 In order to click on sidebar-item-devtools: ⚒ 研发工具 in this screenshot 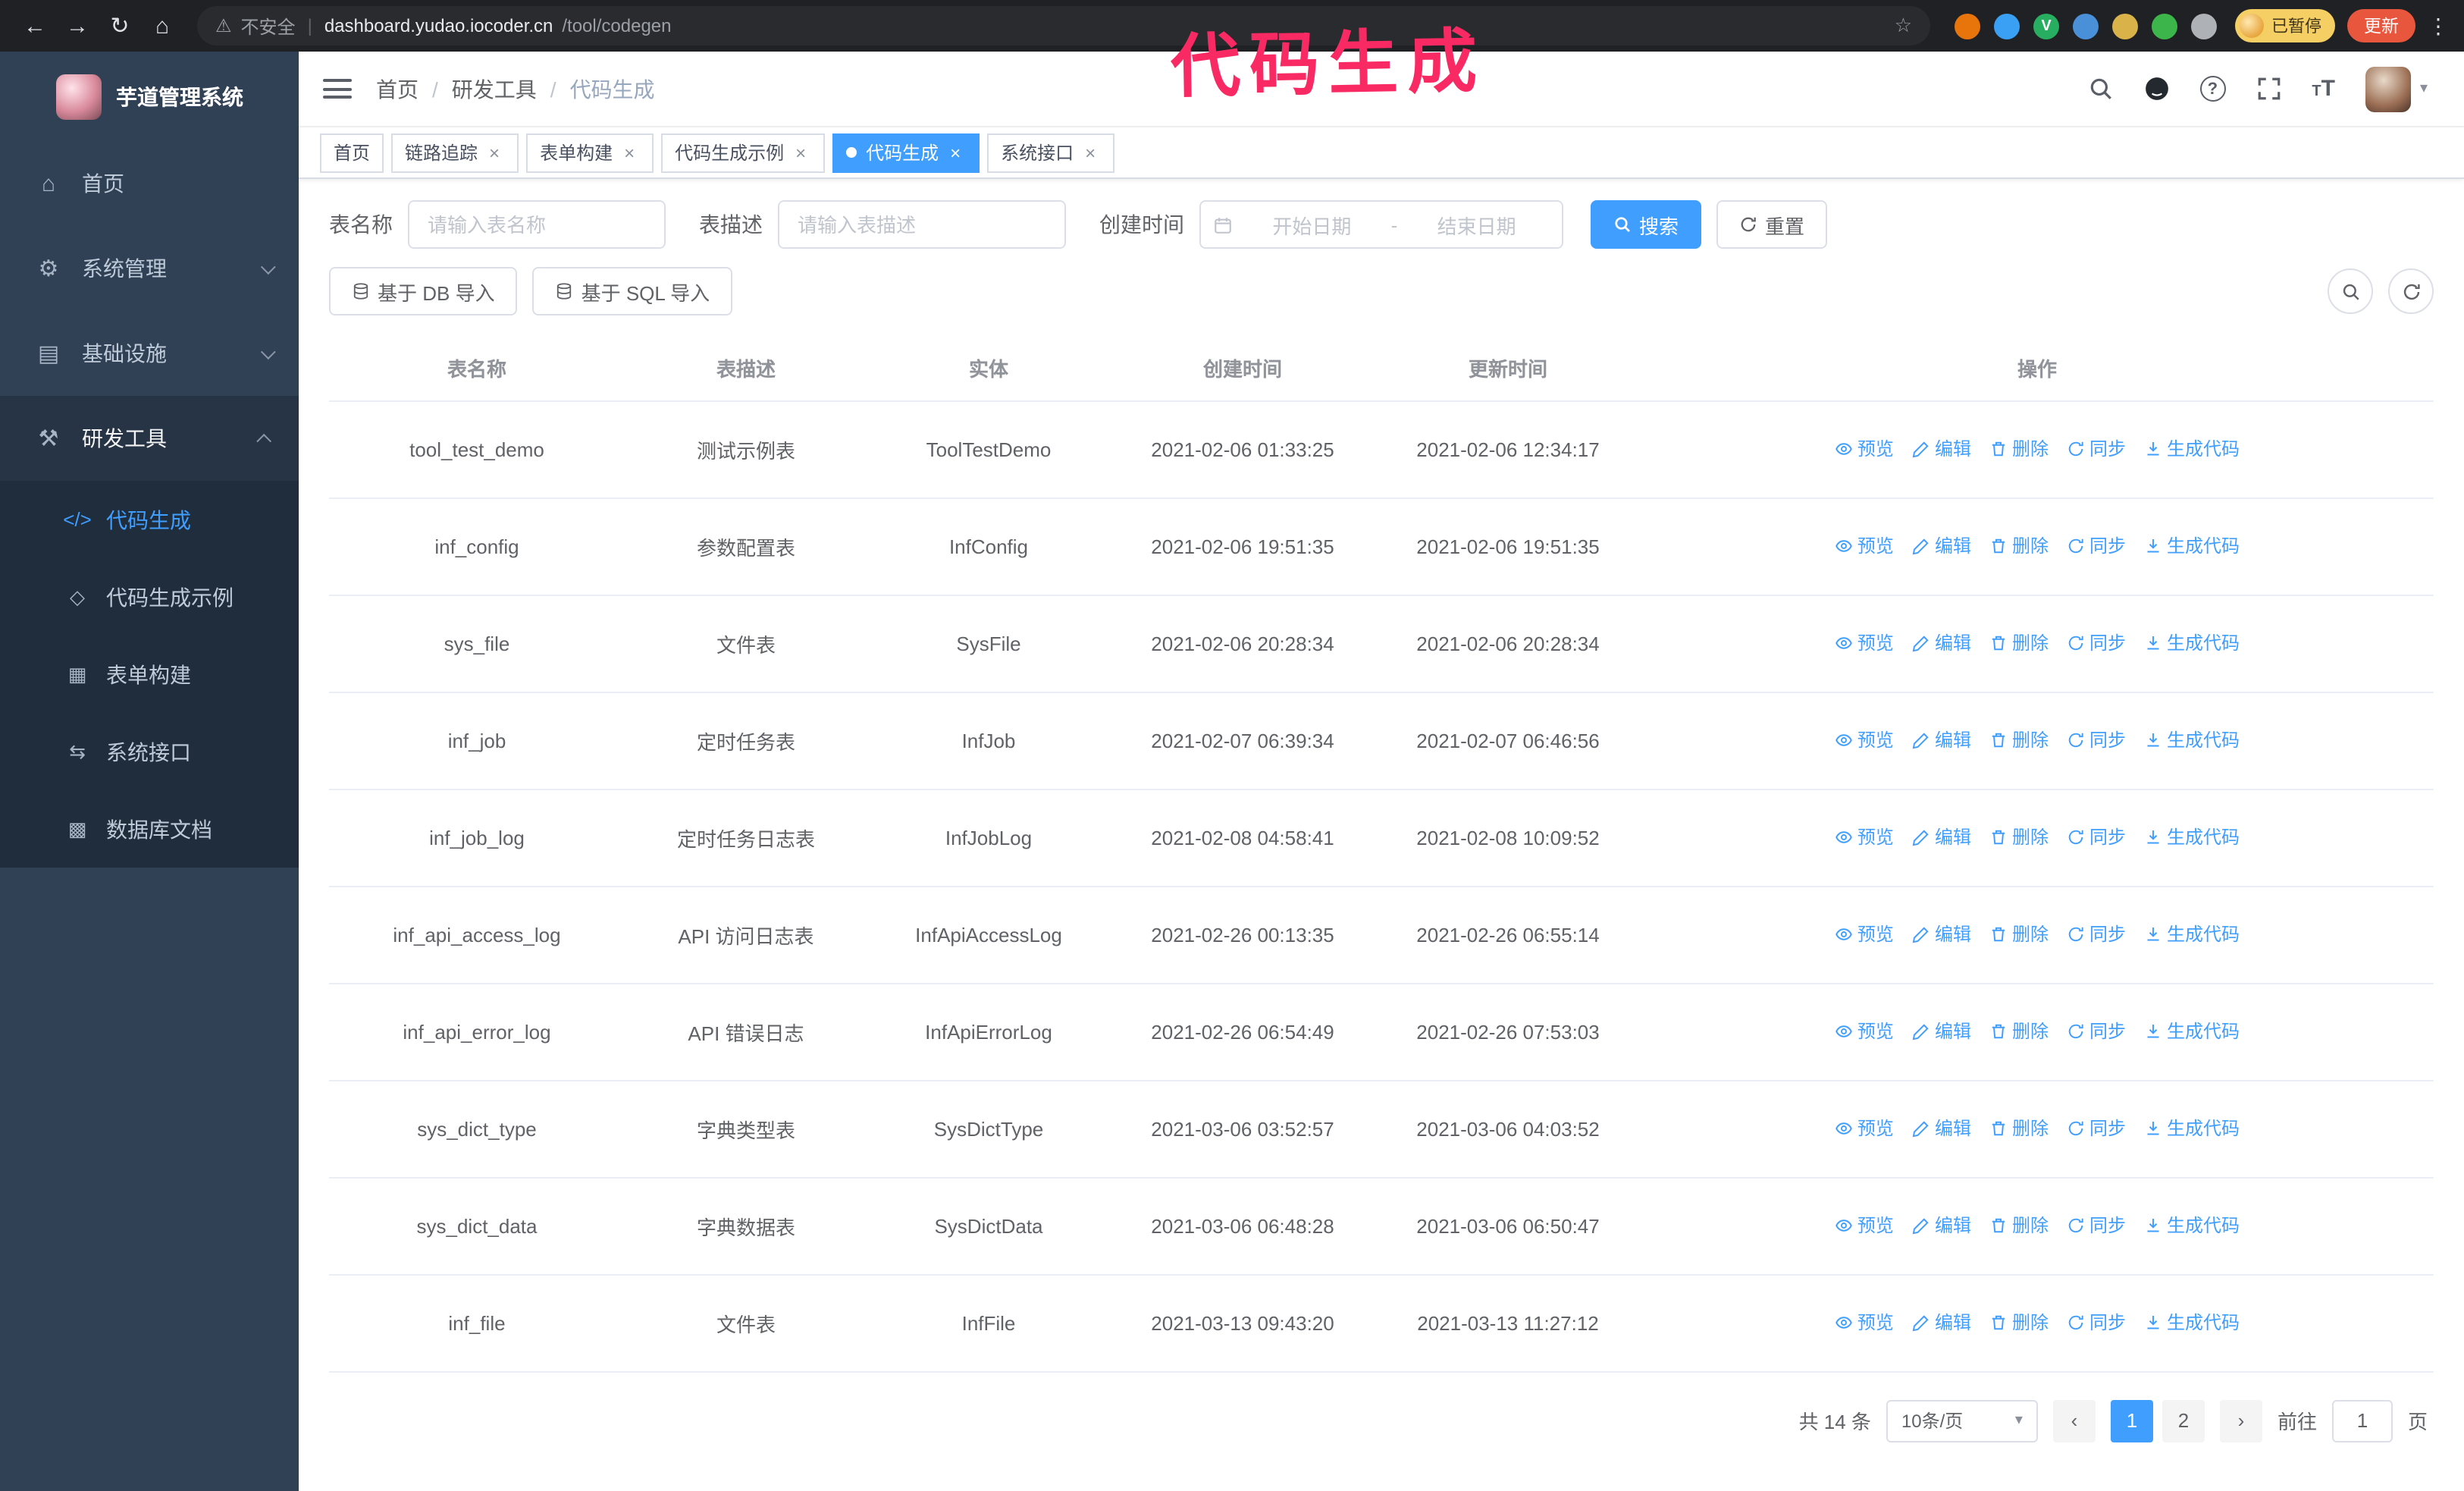, I will do `click(150, 438)`.